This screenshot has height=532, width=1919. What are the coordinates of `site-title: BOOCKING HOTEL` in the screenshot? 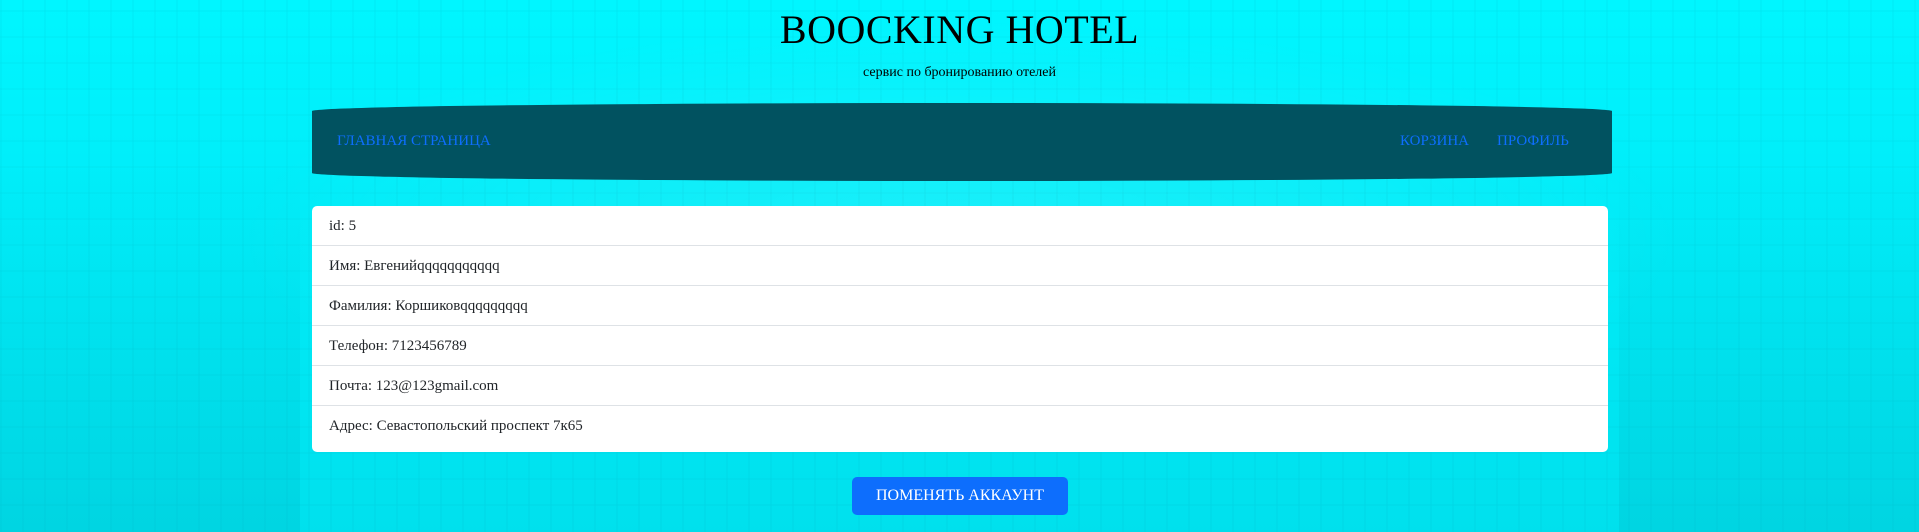 It's located at (959, 29).